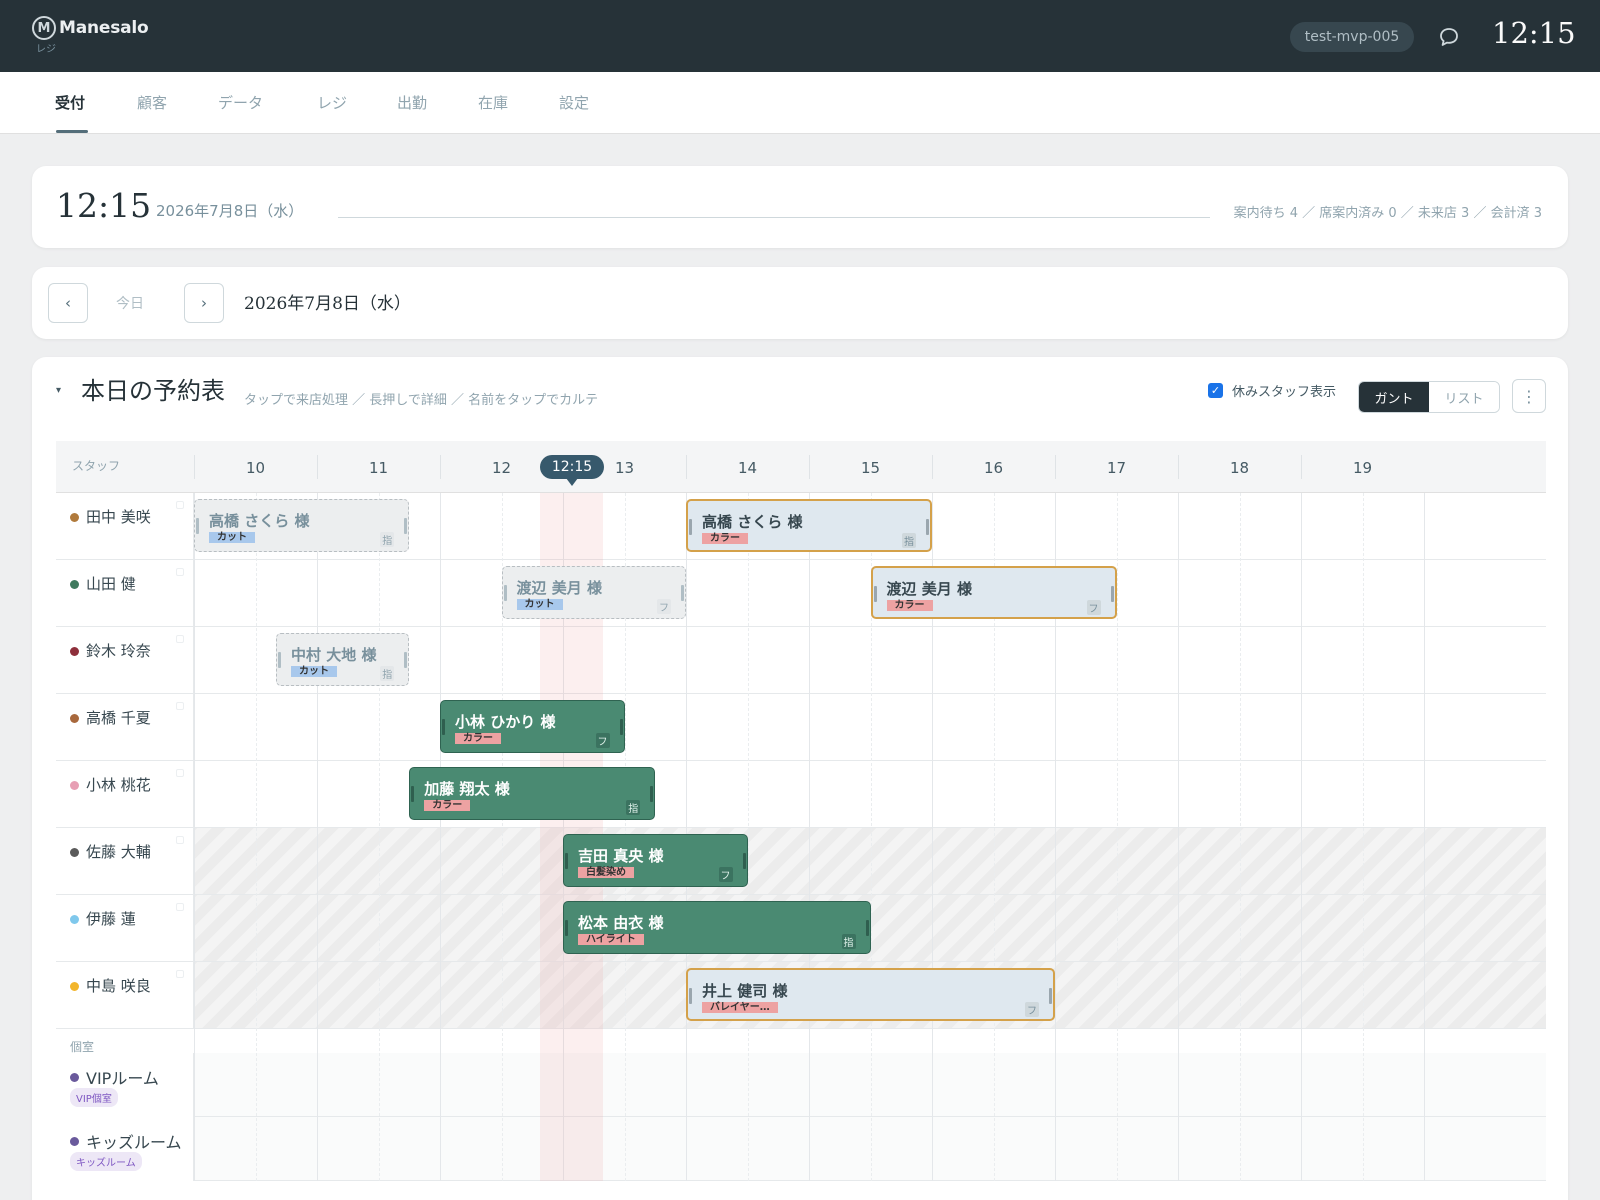 Image resolution: width=1600 pixels, height=1200 pixels. What do you see at coordinates (118, 650) in the screenshot?
I see `staff-name: 鈴木 玲奈` at bounding box center [118, 650].